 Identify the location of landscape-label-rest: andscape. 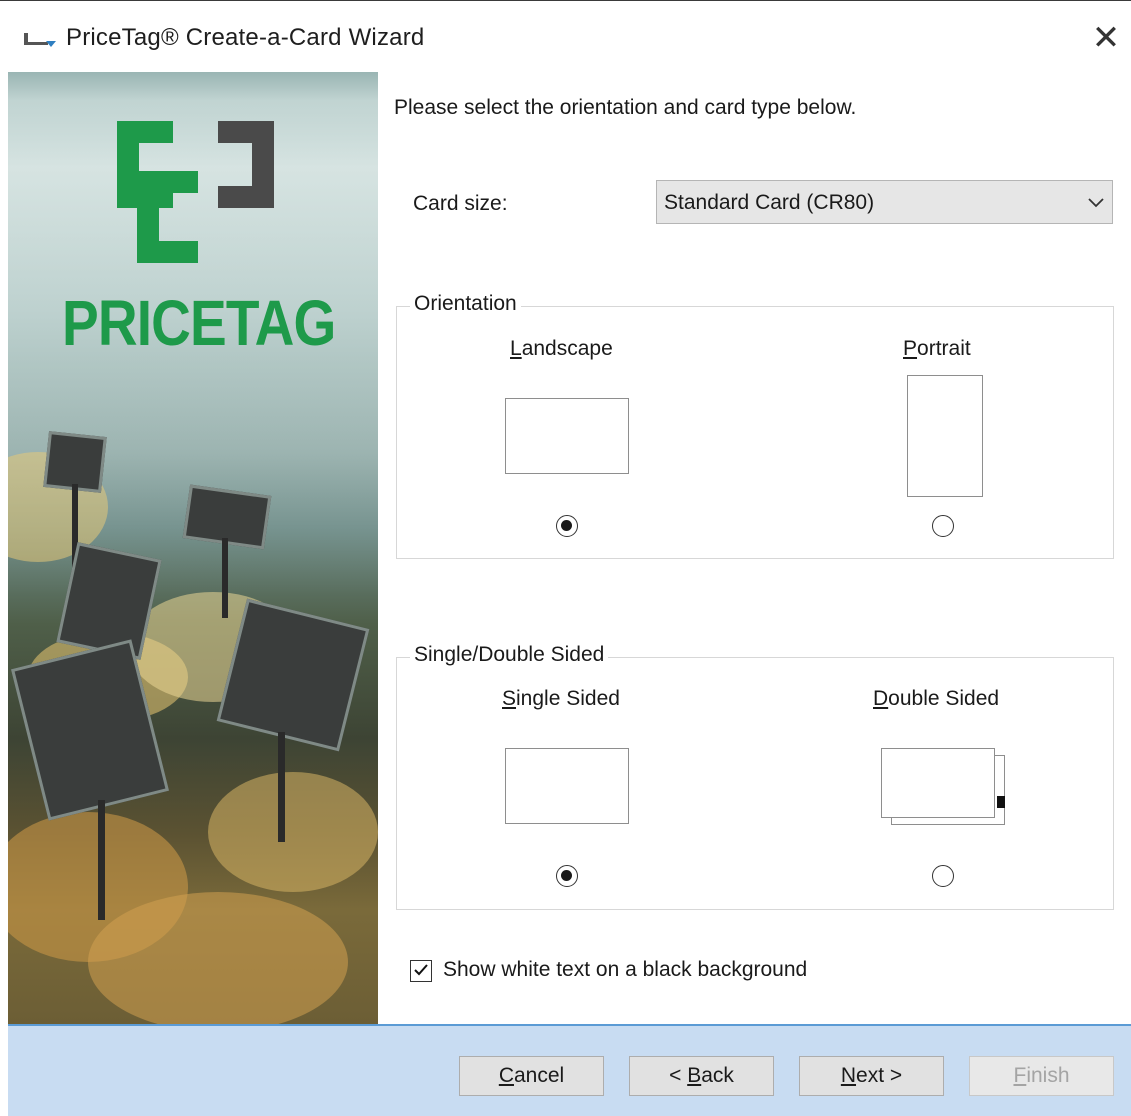
(567, 348).